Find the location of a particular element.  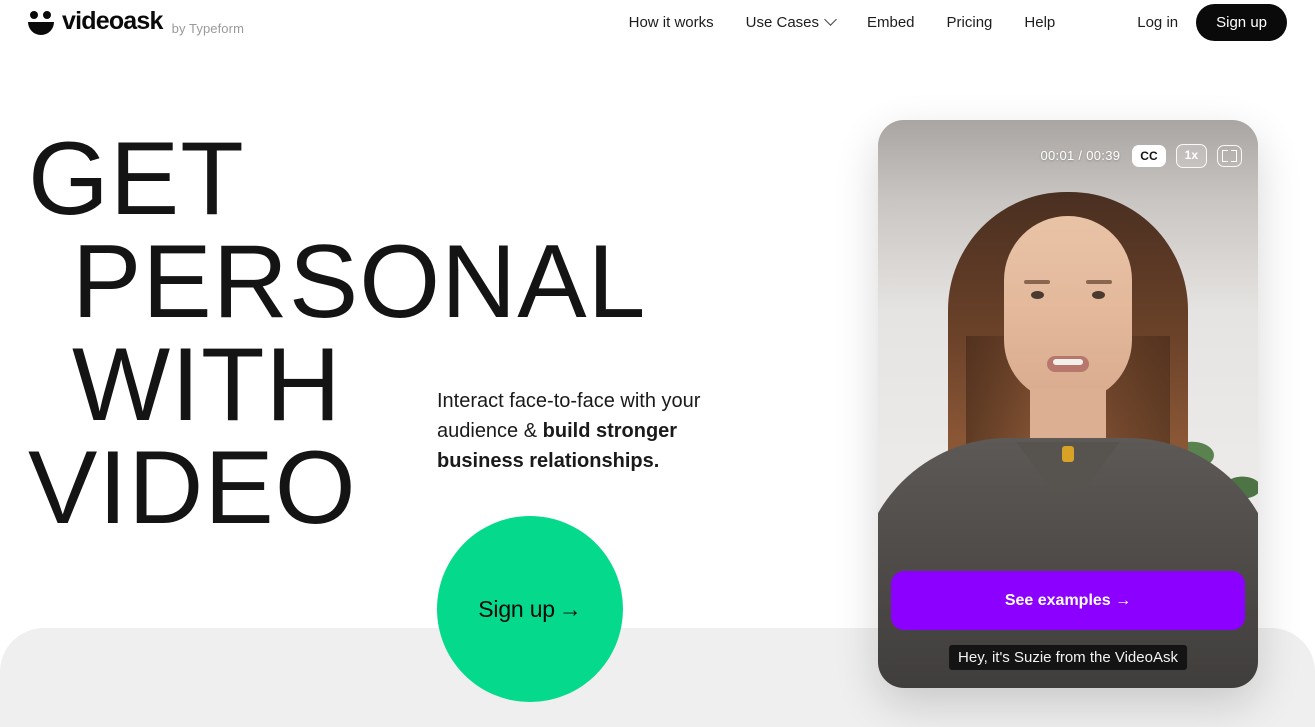

nav-item-label: Help is located at coordinates (1040, 22).